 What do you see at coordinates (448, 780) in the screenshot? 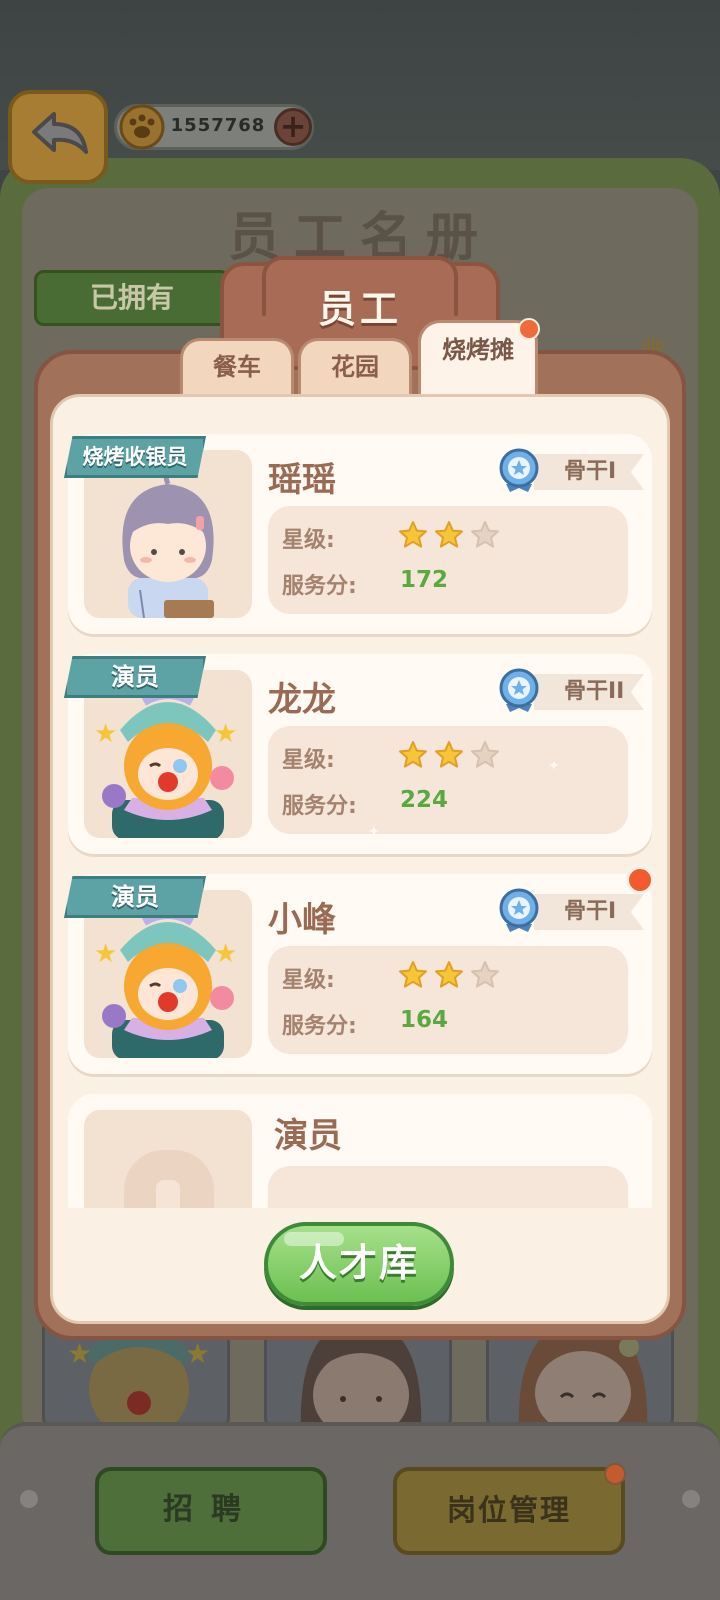
I see `stats-panel: 星级: 服务分: 224` at bounding box center [448, 780].